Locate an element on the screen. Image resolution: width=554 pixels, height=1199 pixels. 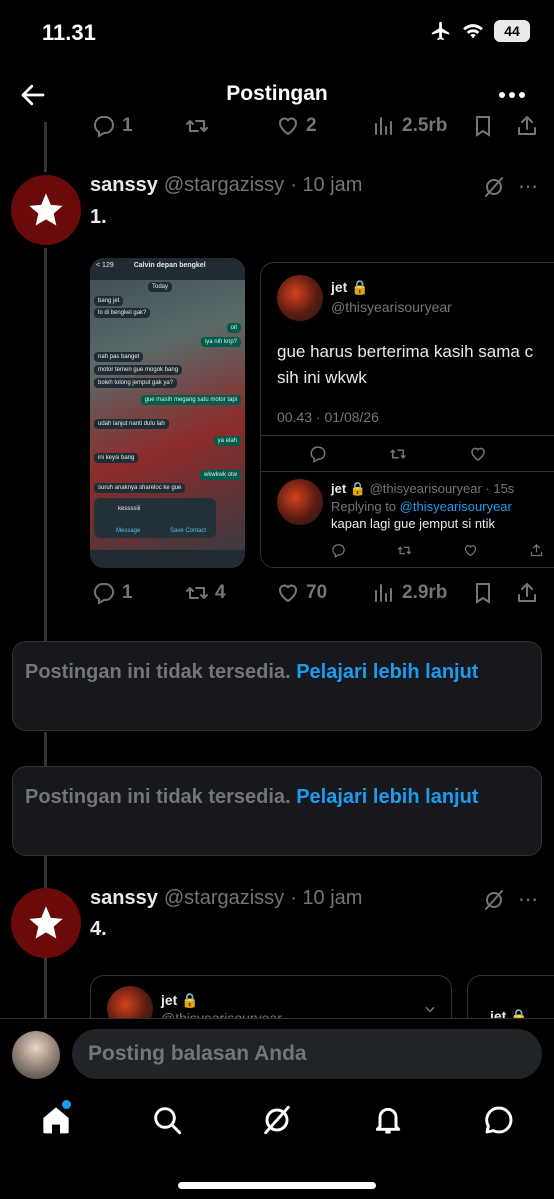
chat-message: nah pas banget is located at coordinates (119, 357).